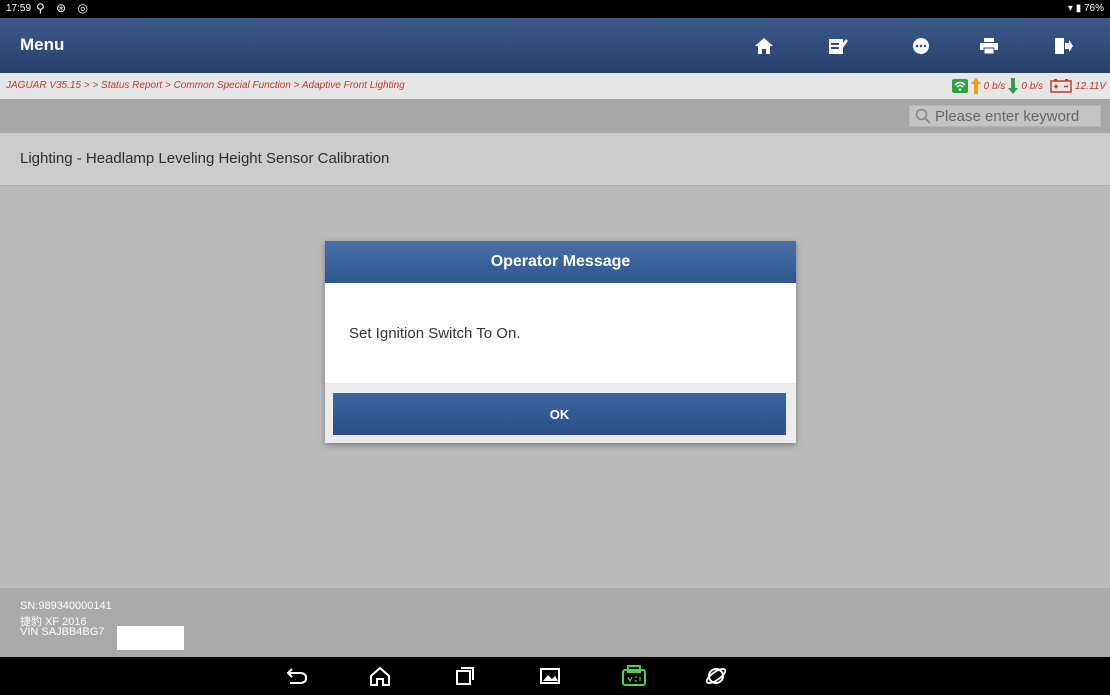 The width and height of the screenshot is (1110, 695). I want to click on home-nav-button, so click(380, 676).